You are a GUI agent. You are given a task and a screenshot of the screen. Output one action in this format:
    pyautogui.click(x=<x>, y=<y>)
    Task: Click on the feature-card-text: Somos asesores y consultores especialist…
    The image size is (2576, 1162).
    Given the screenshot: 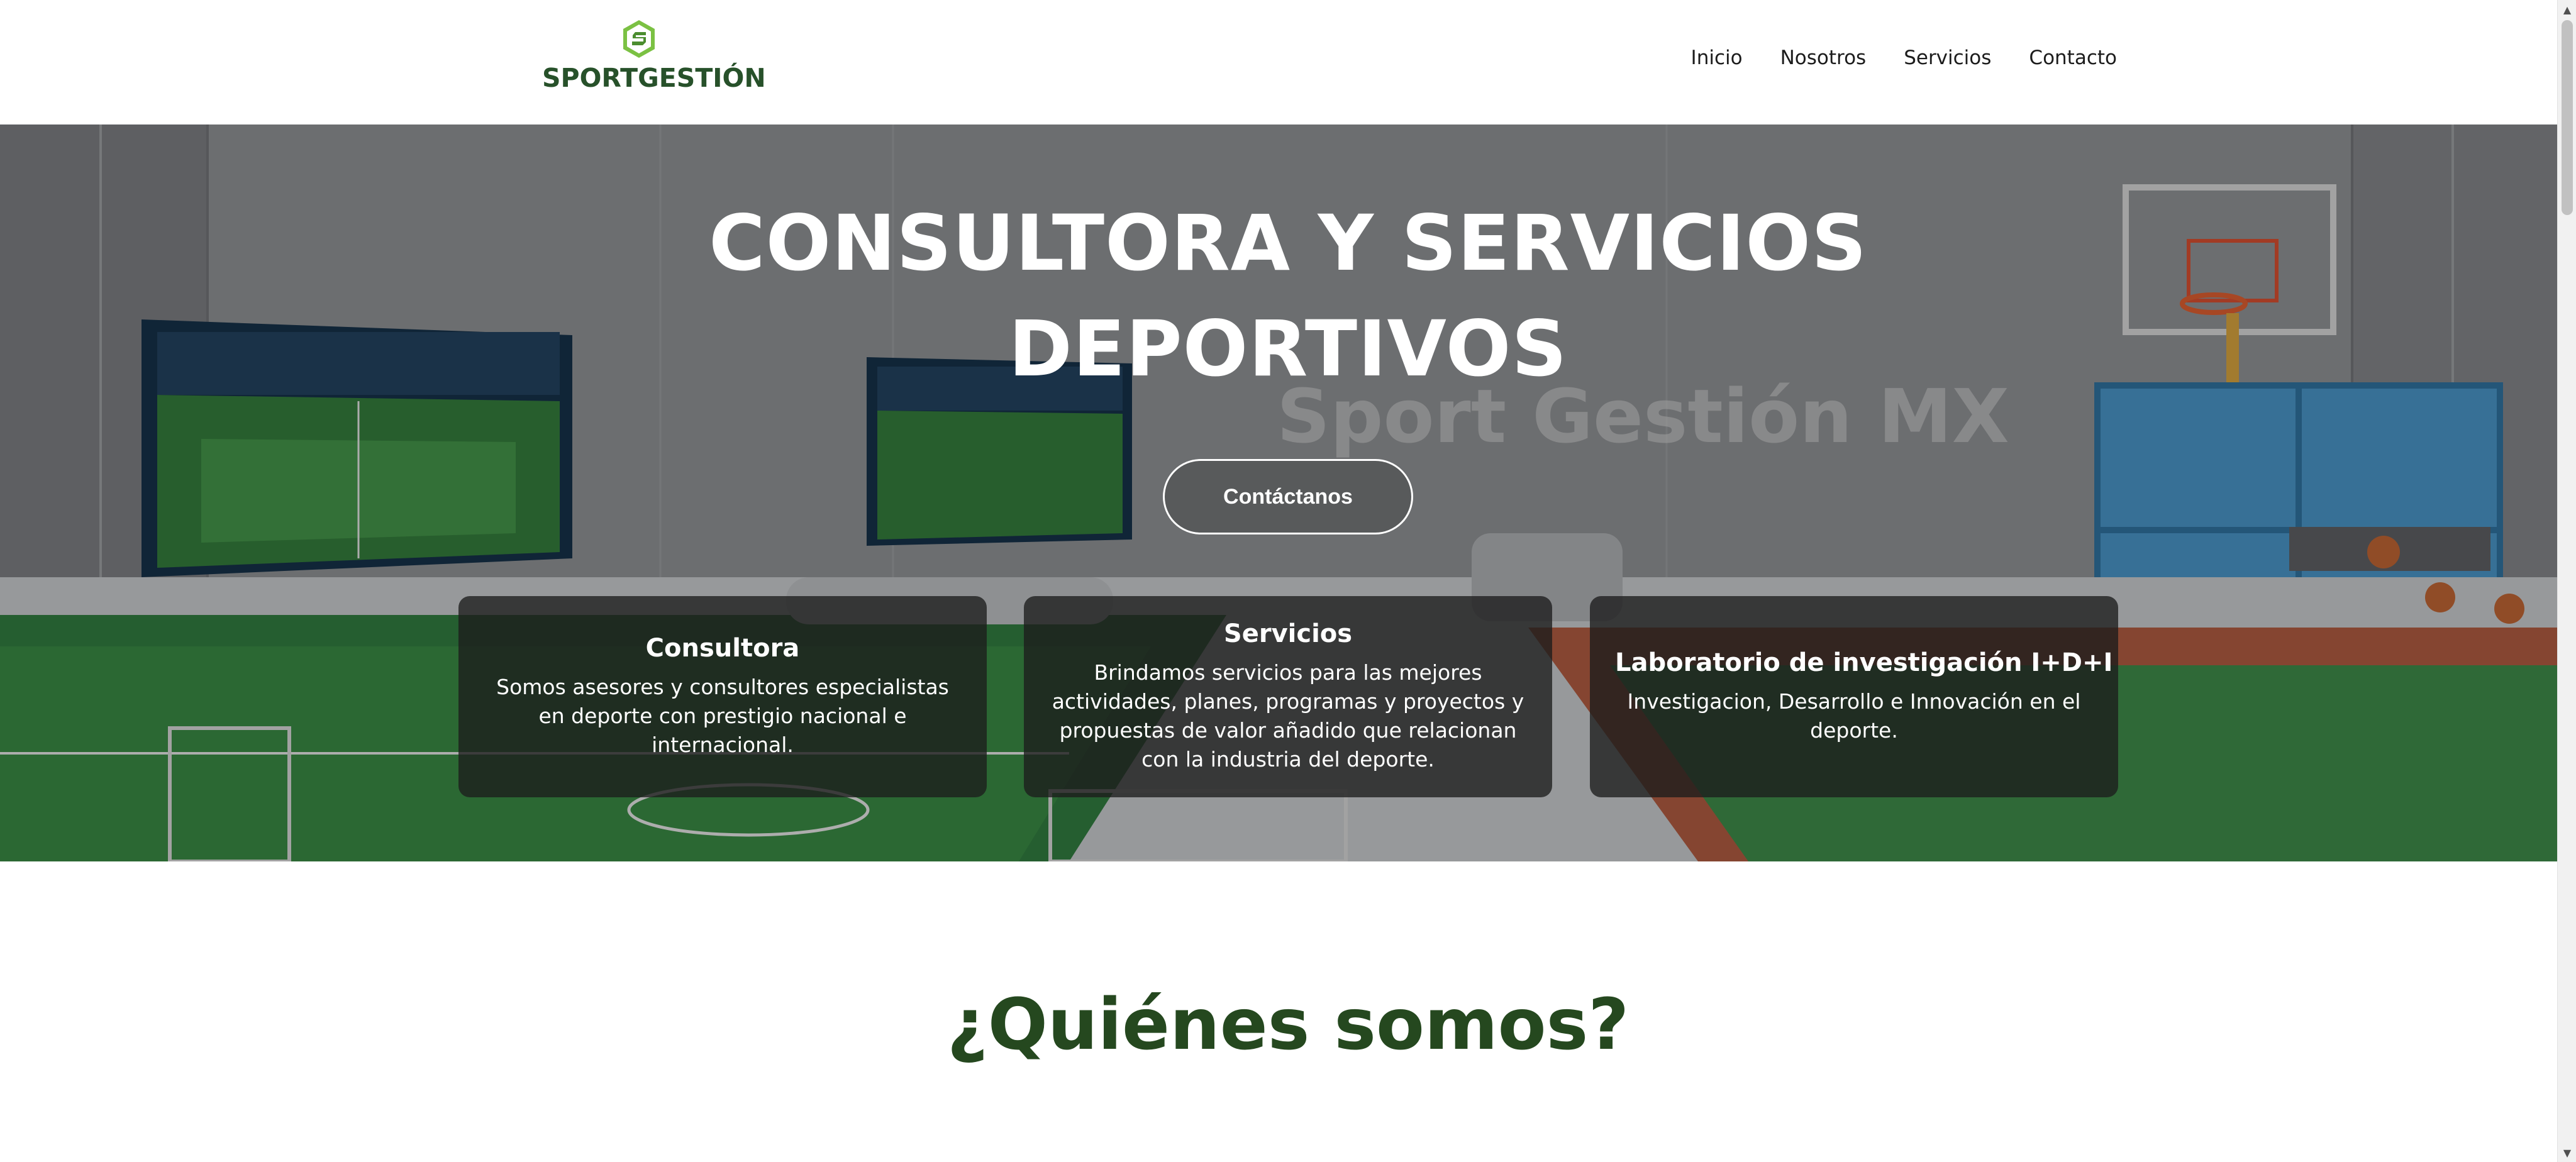 What is the action you would take?
    pyautogui.click(x=722, y=716)
    